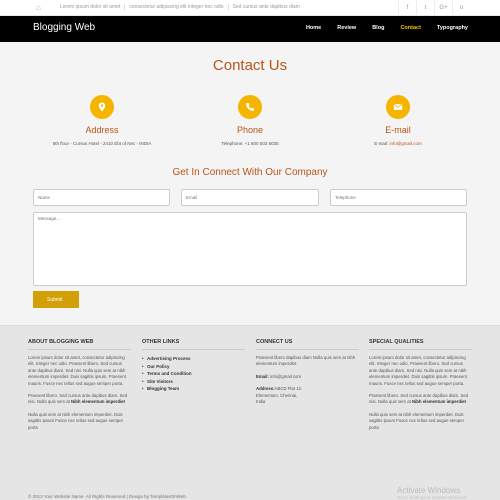 The image size is (500, 500). I want to click on phone-text: Telephone: +1 600 503 8035, so click(250, 143).